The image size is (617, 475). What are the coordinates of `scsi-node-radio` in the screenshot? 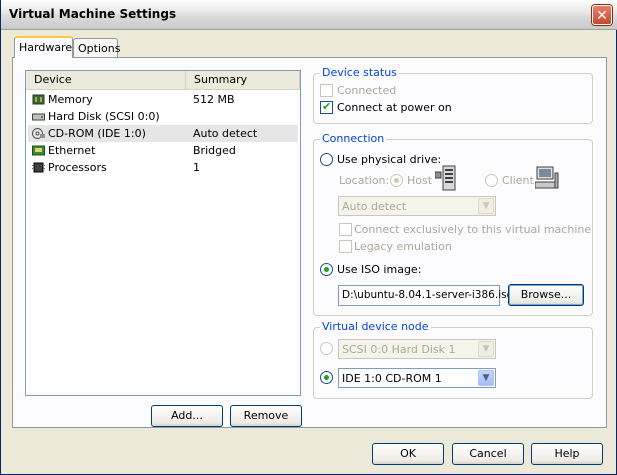 It's located at (326, 348).